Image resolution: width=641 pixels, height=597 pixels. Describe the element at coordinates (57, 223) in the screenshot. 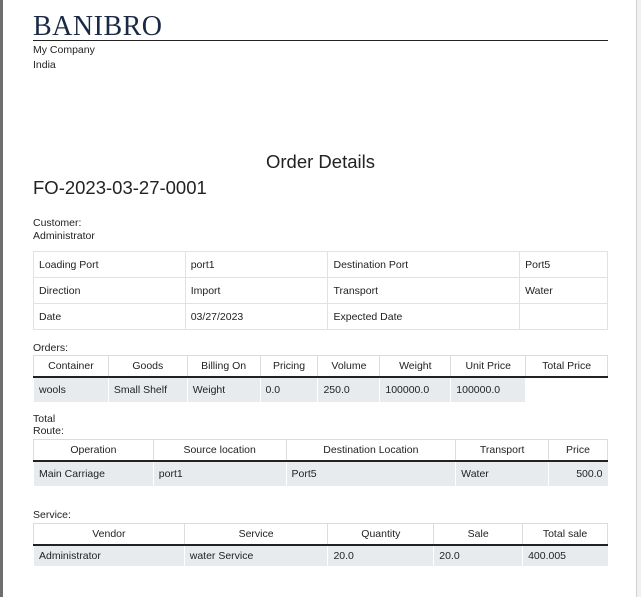

I see `customer-label: Customer:` at that location.